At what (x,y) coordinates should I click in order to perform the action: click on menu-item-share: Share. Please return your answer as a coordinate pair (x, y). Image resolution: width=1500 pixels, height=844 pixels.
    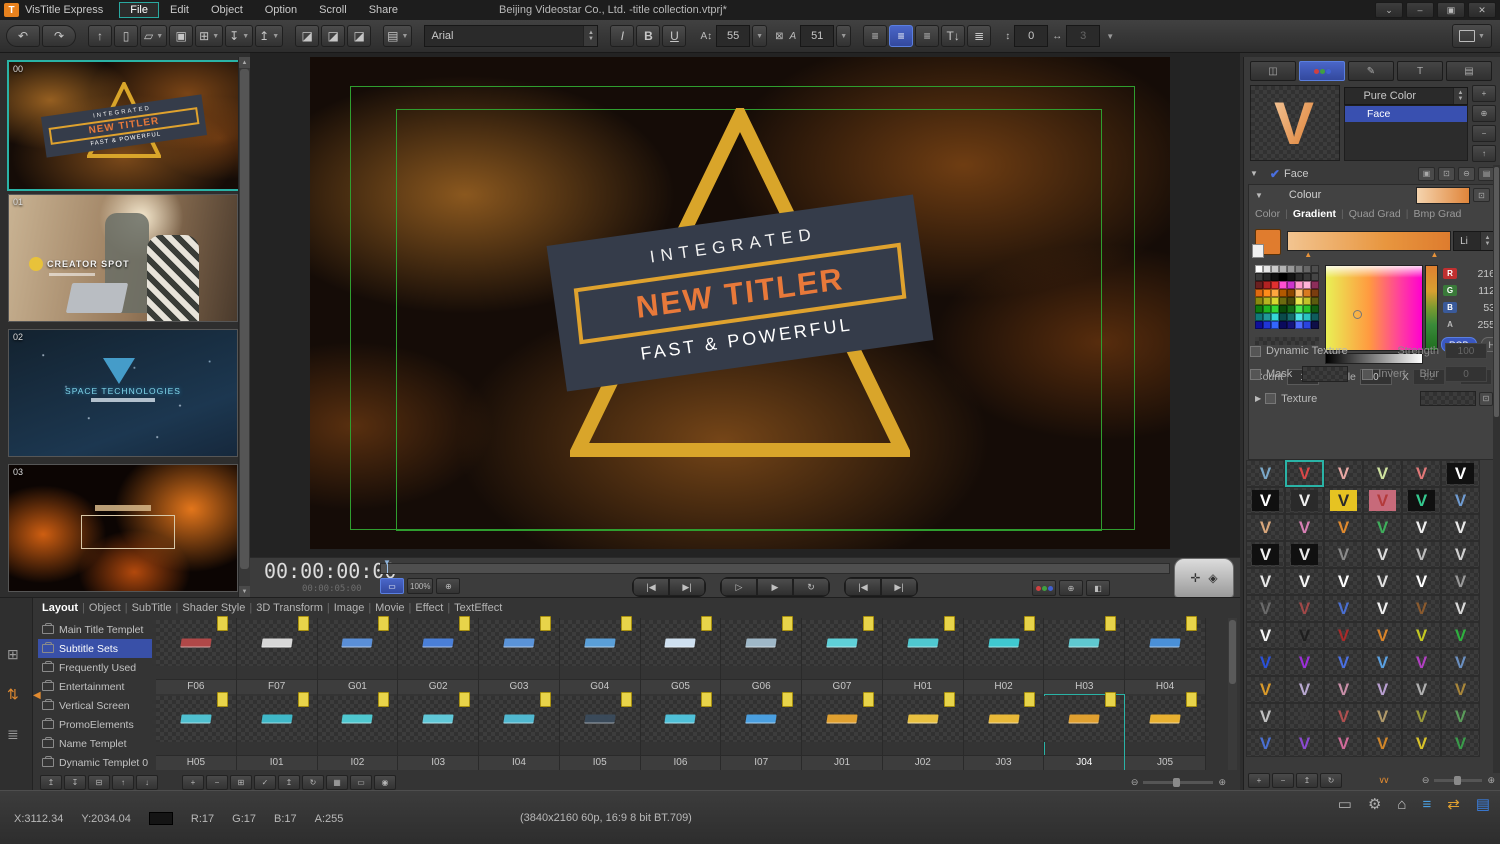
    Looking at the image, I should click on (383, 10).